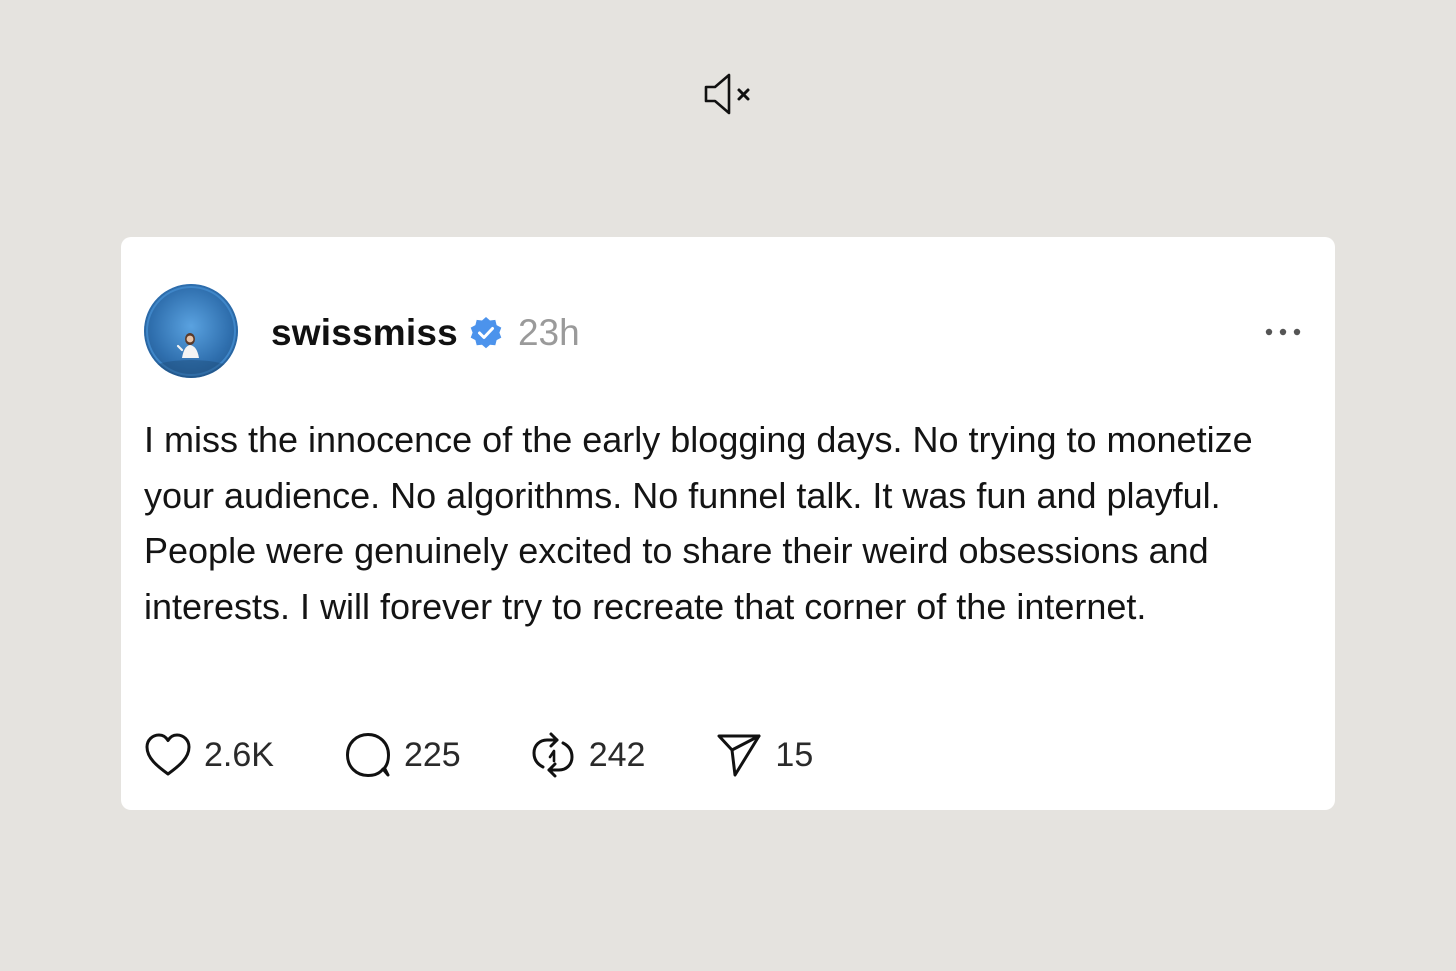 Image resolution: width=1456 pixels, height=971 pixels. What do you see at coordinates (739, 755) in the screenshot?
I see `send-icon` at bounding box center [739, 755].